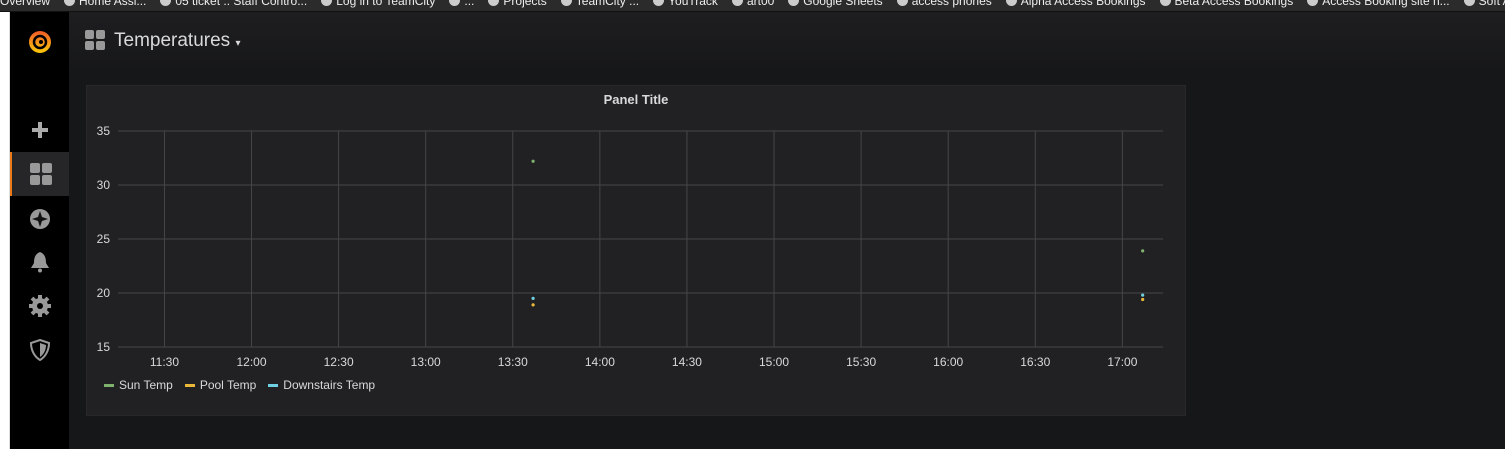 This screenshot has height=449, width=1505. I want to click on bookmark: art00, so click(753, 4).